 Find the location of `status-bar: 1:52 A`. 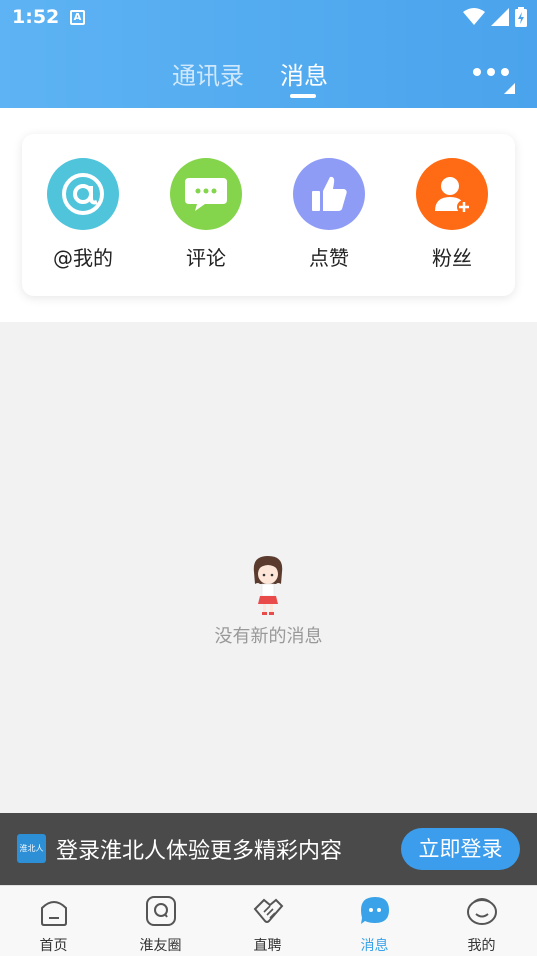

status-bar: 1:52 A is located at coordinates (268, 18).